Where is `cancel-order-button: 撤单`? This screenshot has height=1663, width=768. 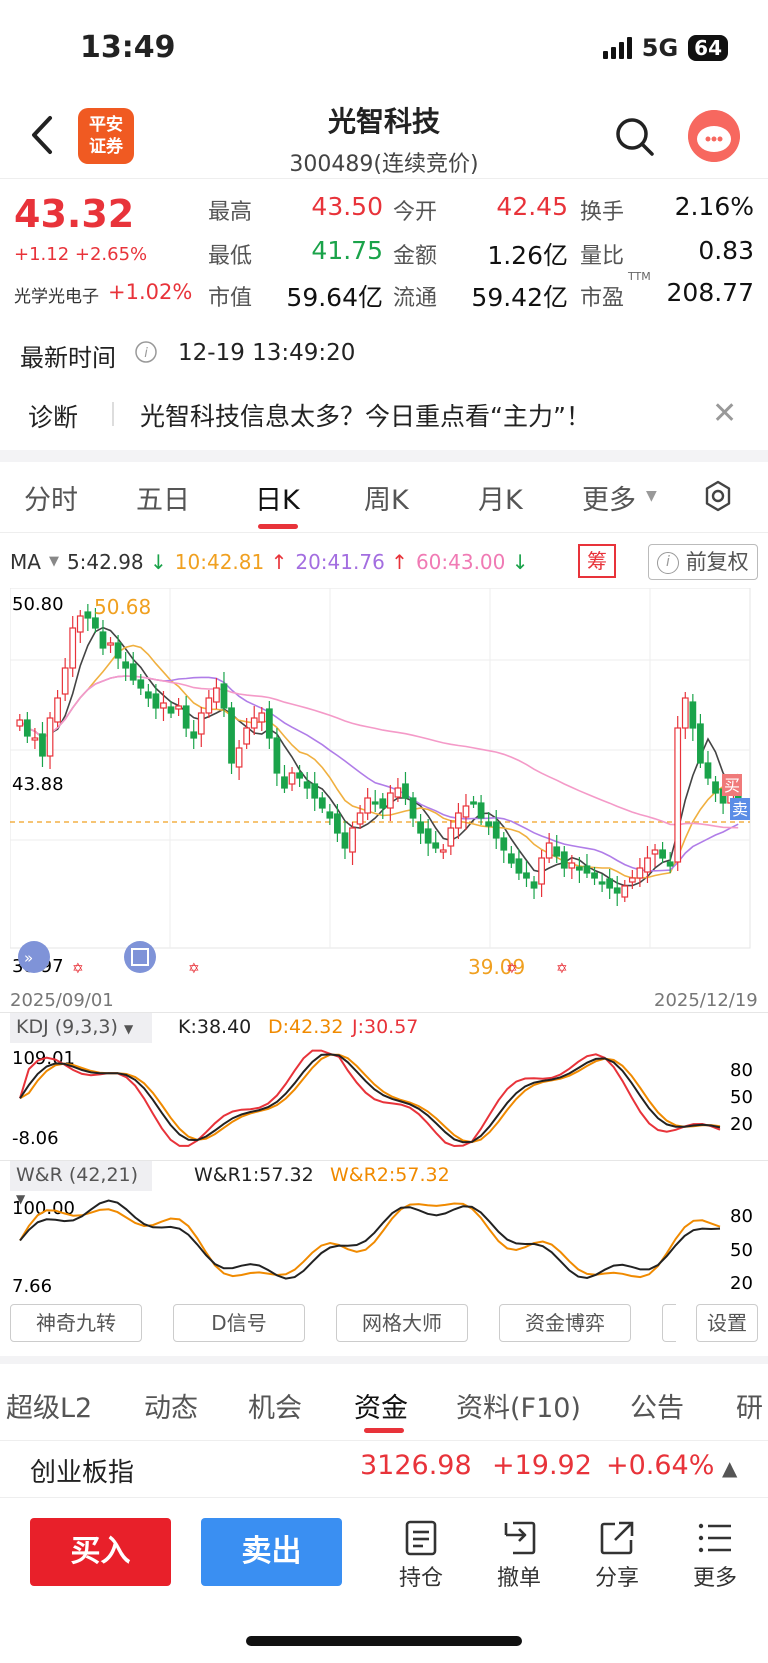
cancel-order-button: 撤单 is located at coordinates (519, 1554).